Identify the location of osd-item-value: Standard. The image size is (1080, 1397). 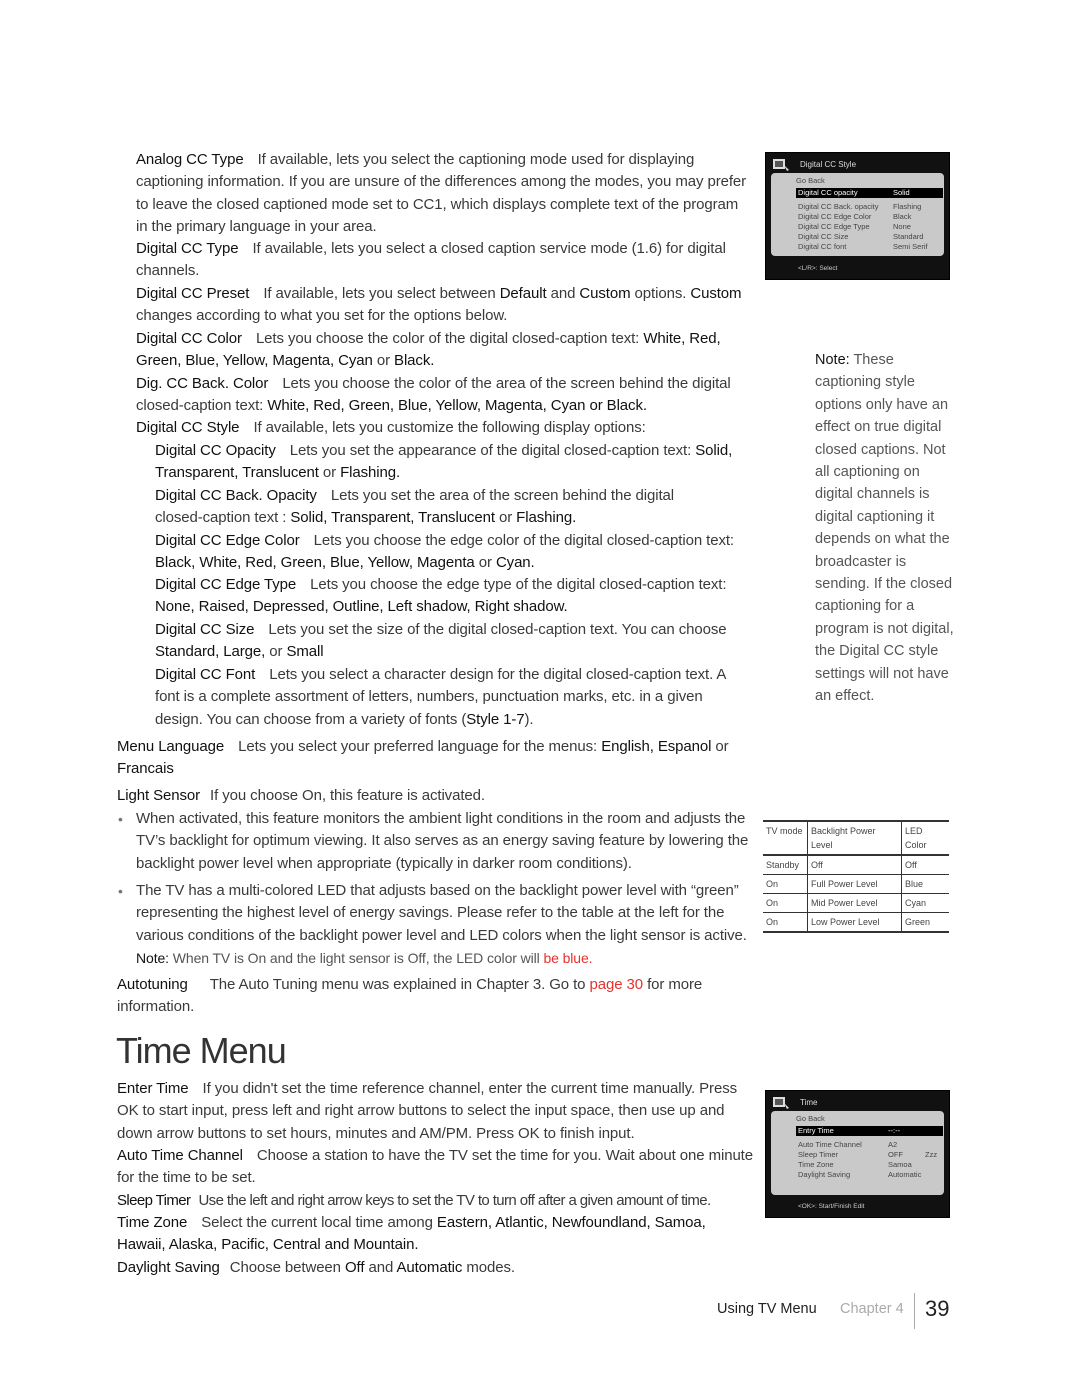
(908, 236).